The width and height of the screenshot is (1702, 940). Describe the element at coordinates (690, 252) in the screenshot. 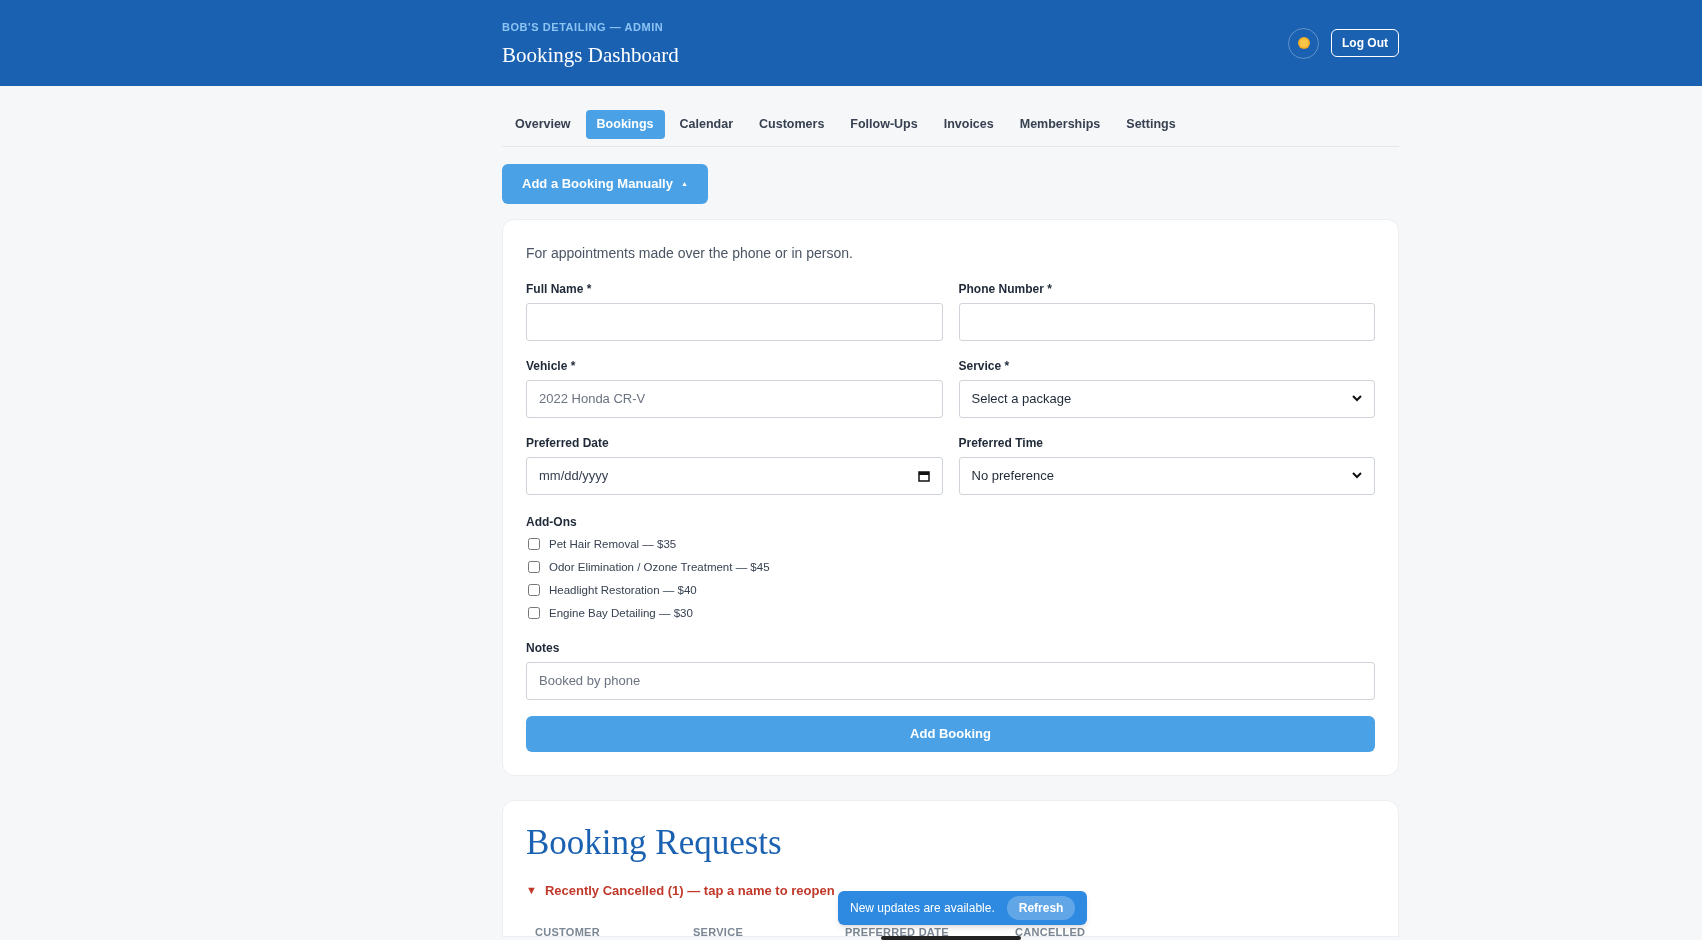

I see `form-intro: For appointments made over the phone or in person.` at that location.